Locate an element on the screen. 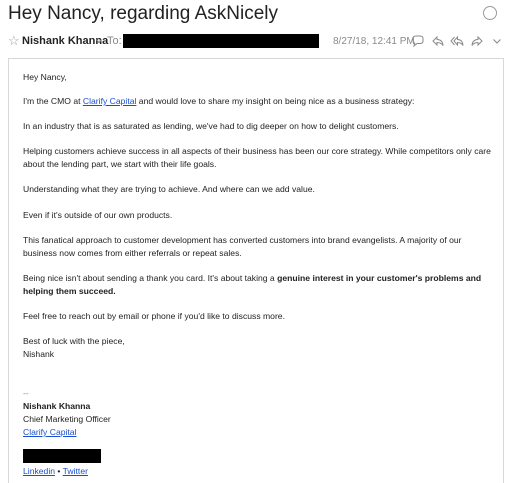  email-header: ☆ Nishank Khanna To: 8/27/18, 12:41 PM is located at coordinates (256, 42).